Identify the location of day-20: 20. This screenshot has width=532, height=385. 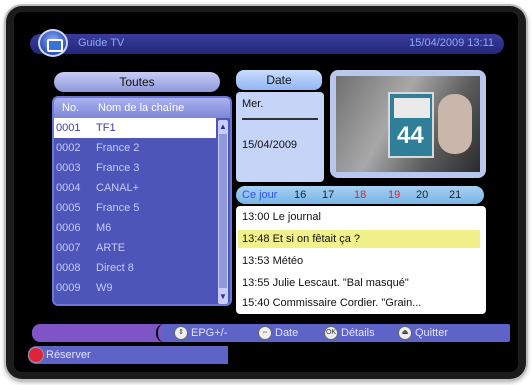
(422, 195).